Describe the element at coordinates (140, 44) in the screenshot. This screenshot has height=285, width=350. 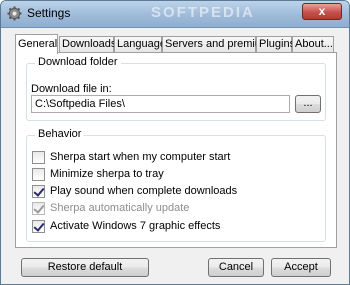
I see `tab-language: Language` at that location.